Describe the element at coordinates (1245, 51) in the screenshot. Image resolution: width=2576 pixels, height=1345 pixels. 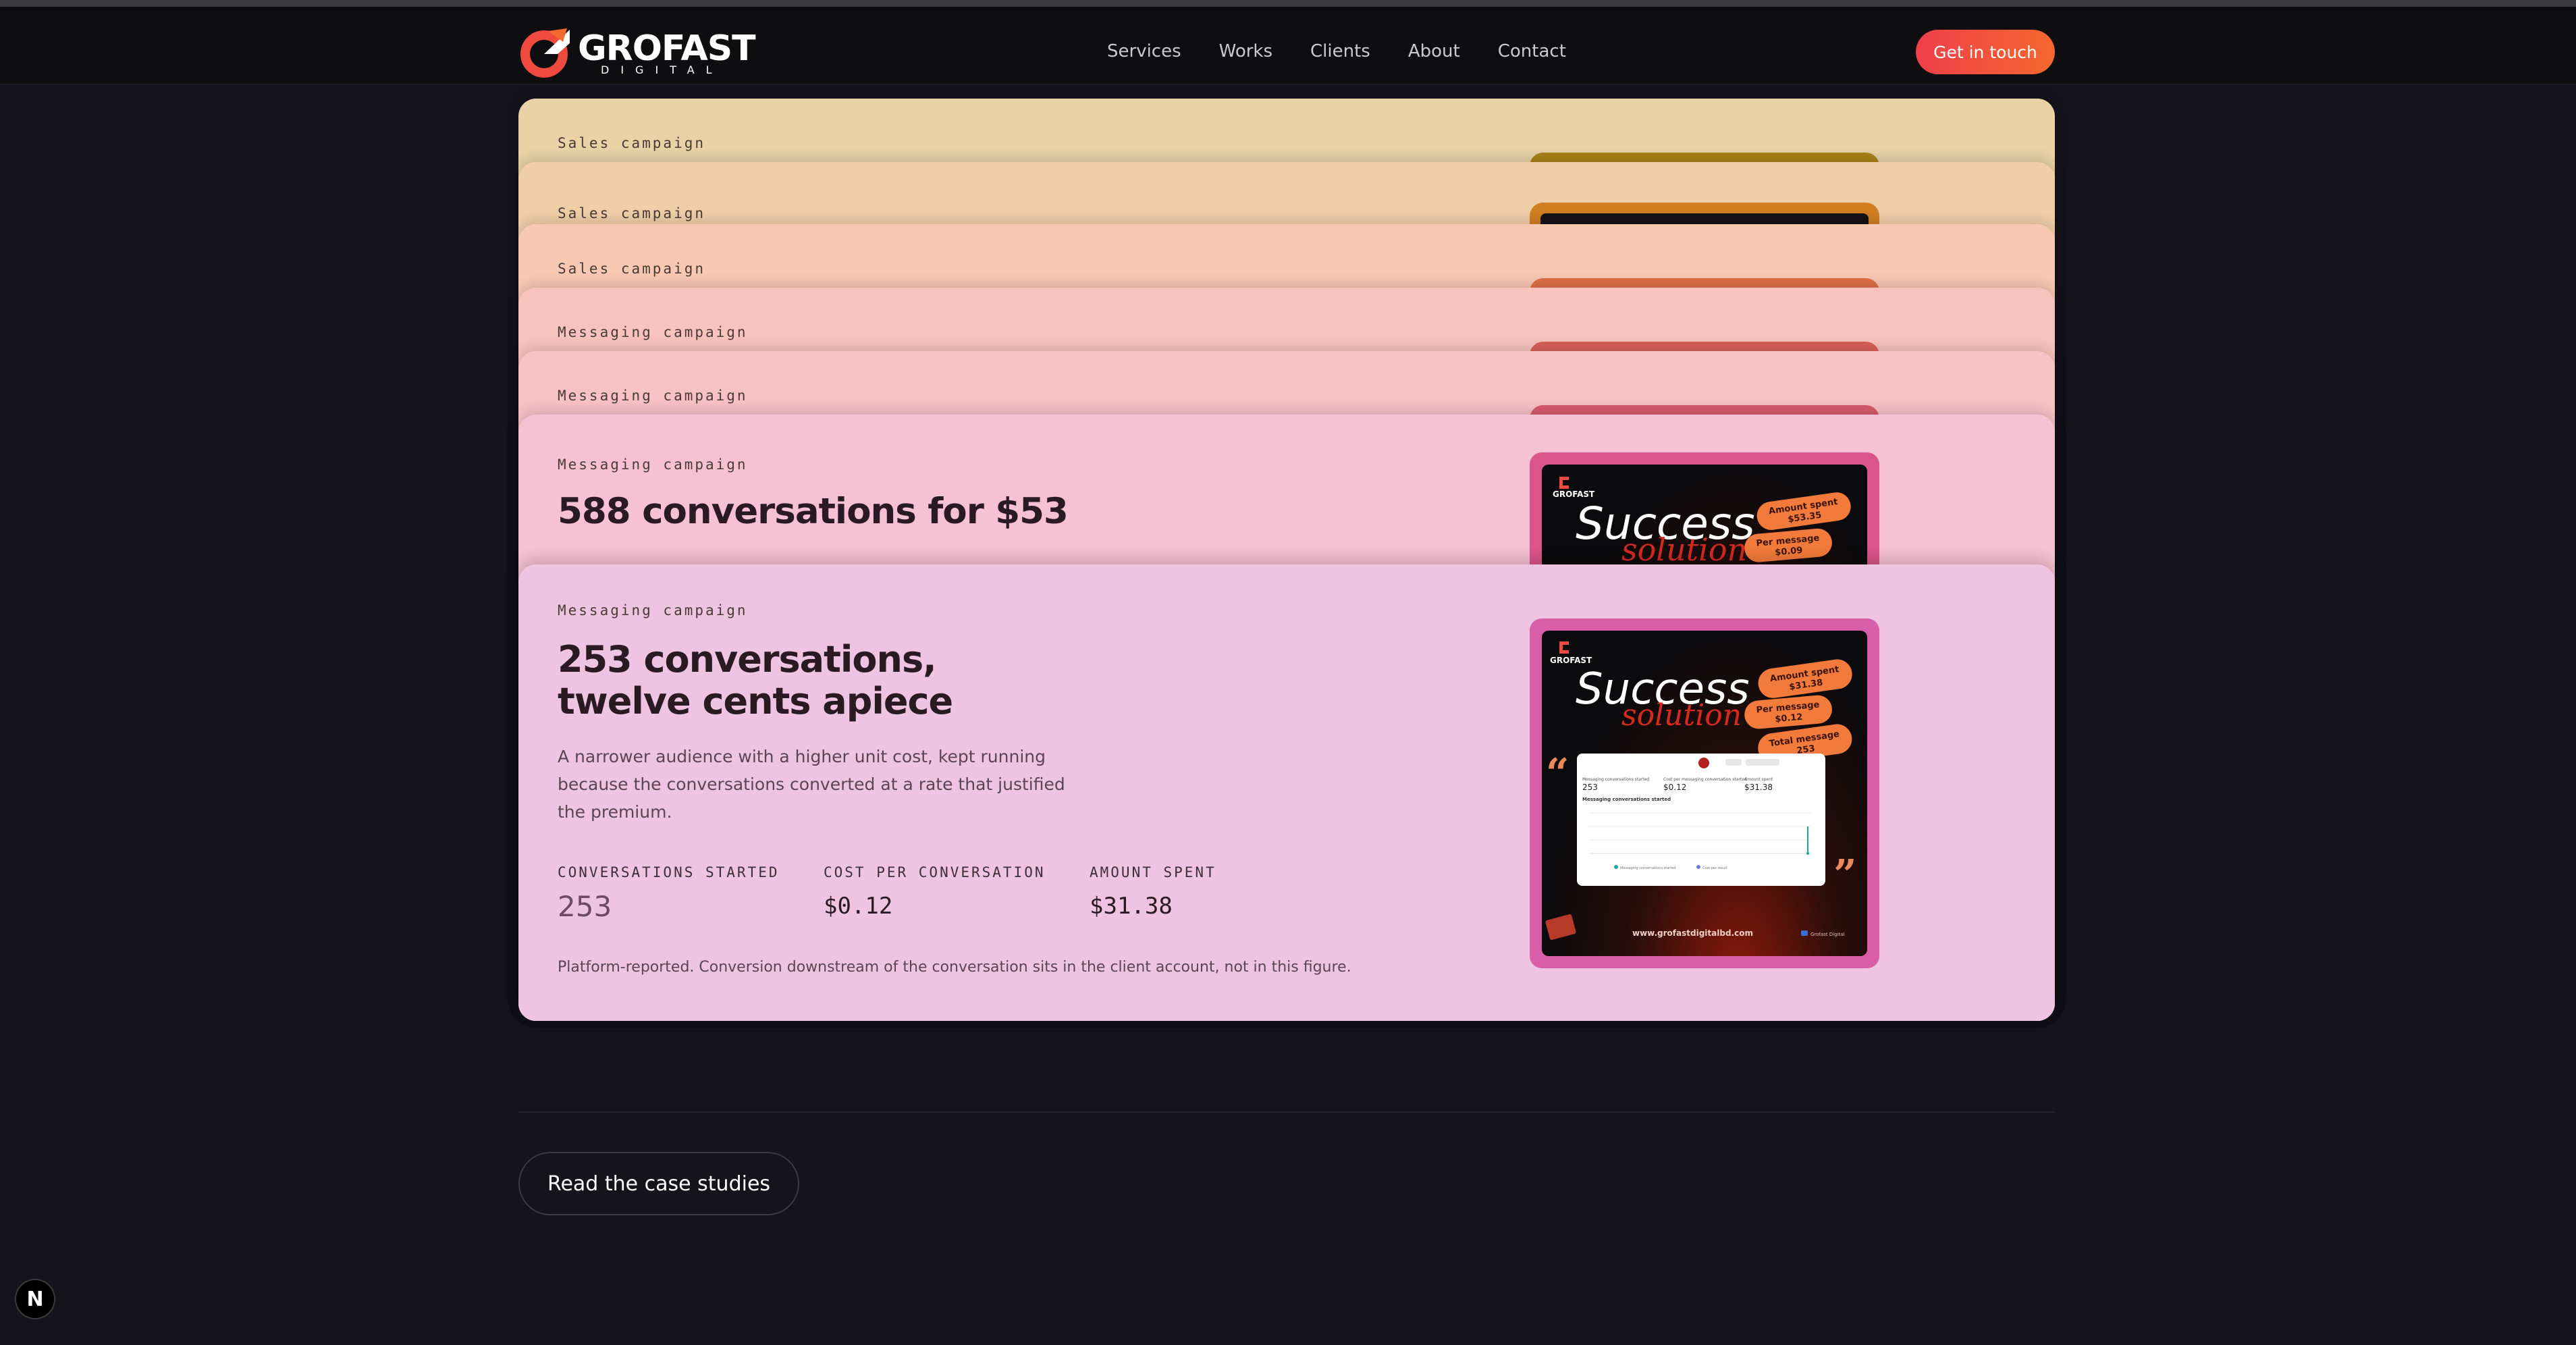
I see `nav-works: Works` at that location.